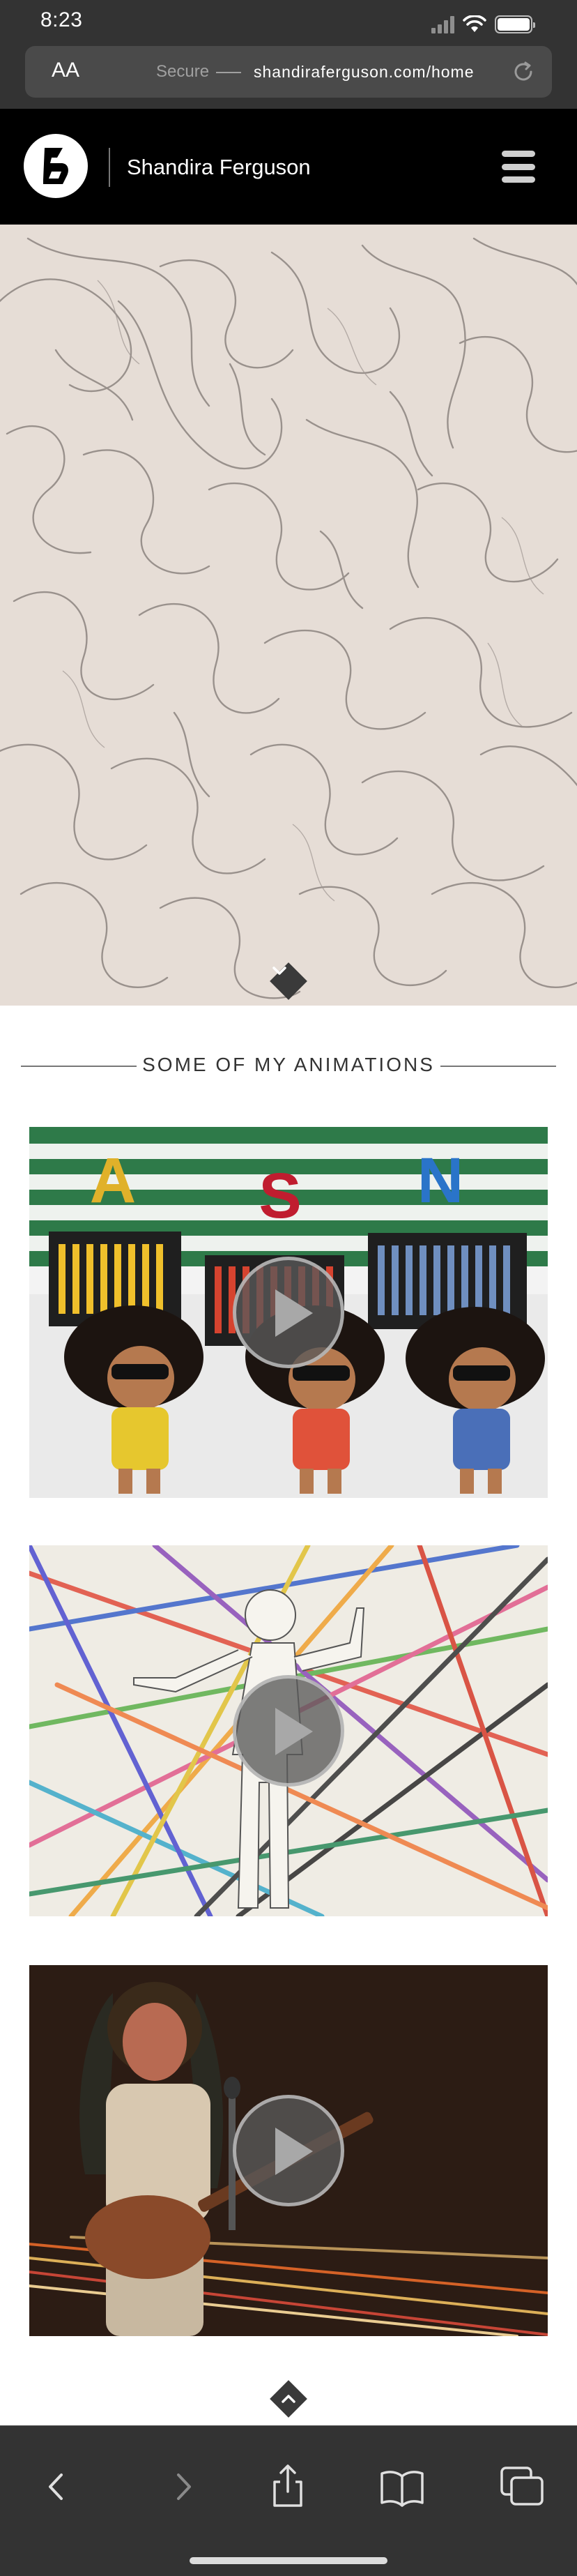 The height and width of the screenshot is (2576, 577). I want to click on chevron-up-icon, so click(289, 2399).